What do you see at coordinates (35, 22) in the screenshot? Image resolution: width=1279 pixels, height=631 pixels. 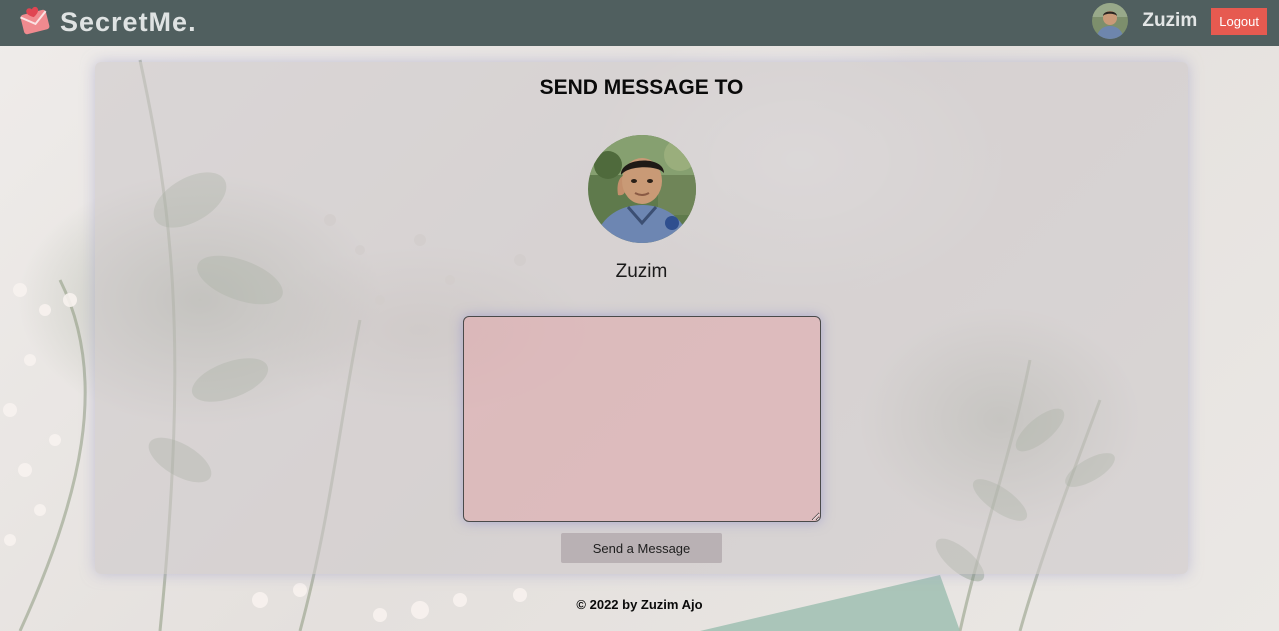 I see `envelope-heart-icon` at bounding box center [35, 22].